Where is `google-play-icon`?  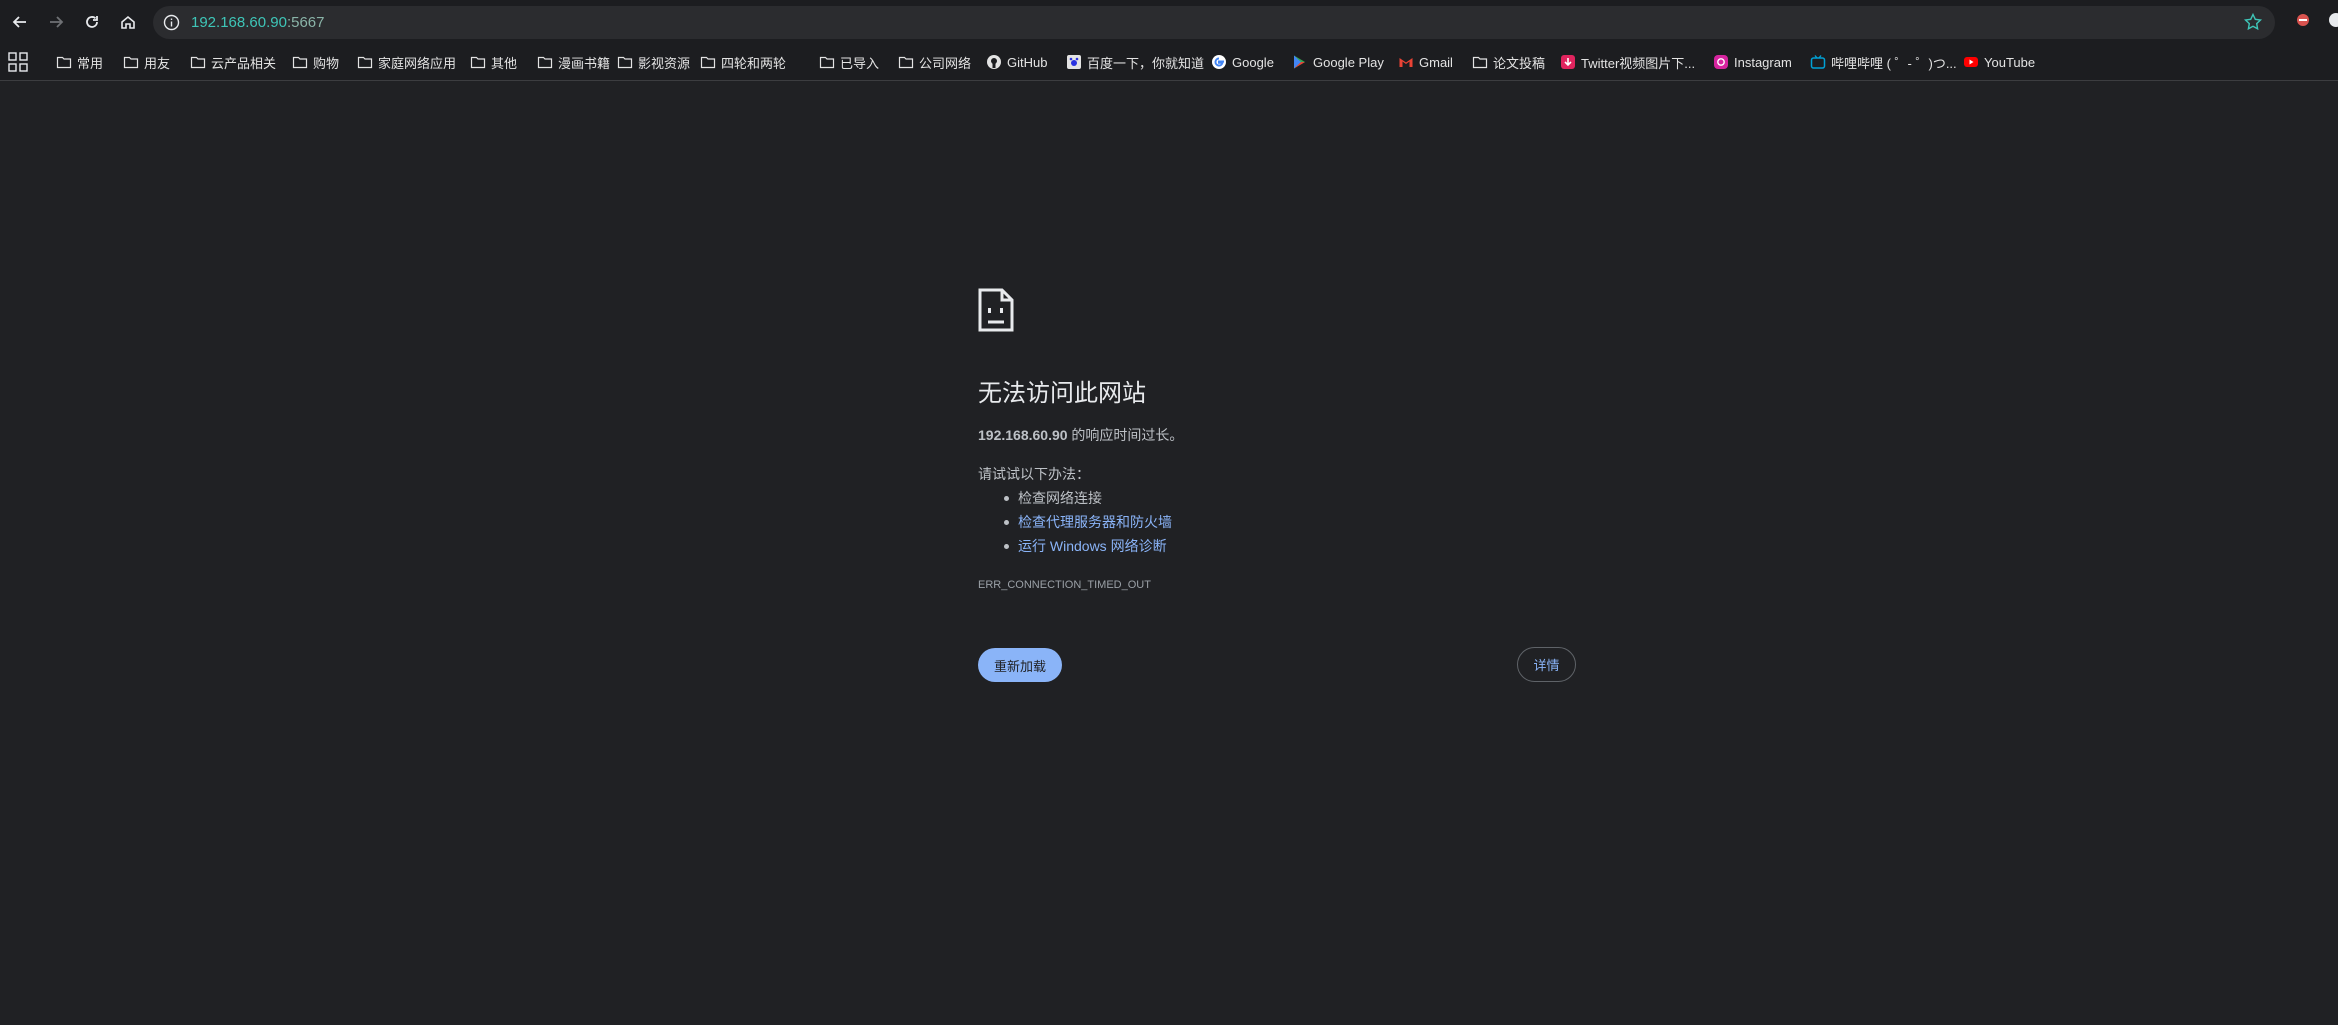
google-play-icon is located at coordinates (1299, 62).